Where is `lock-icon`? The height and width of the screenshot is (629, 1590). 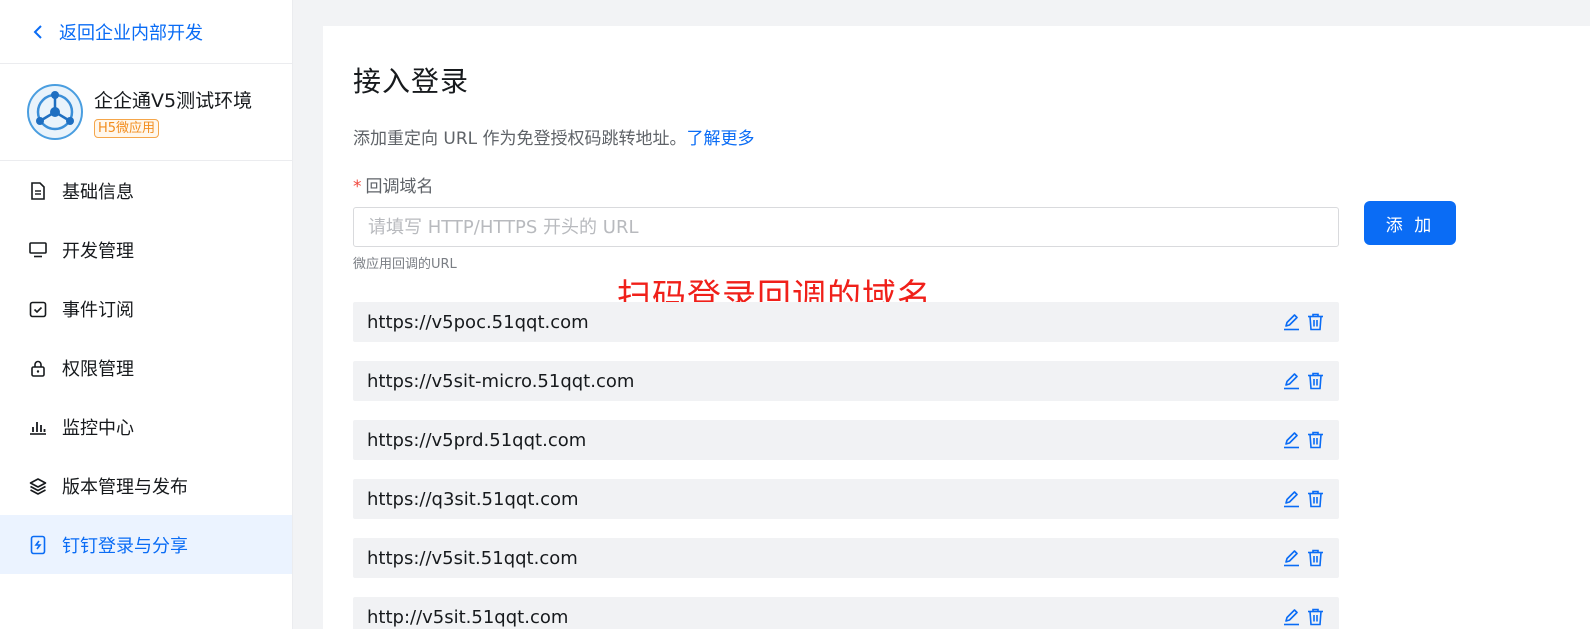
lock-icon is located at coordinates (38, 368).